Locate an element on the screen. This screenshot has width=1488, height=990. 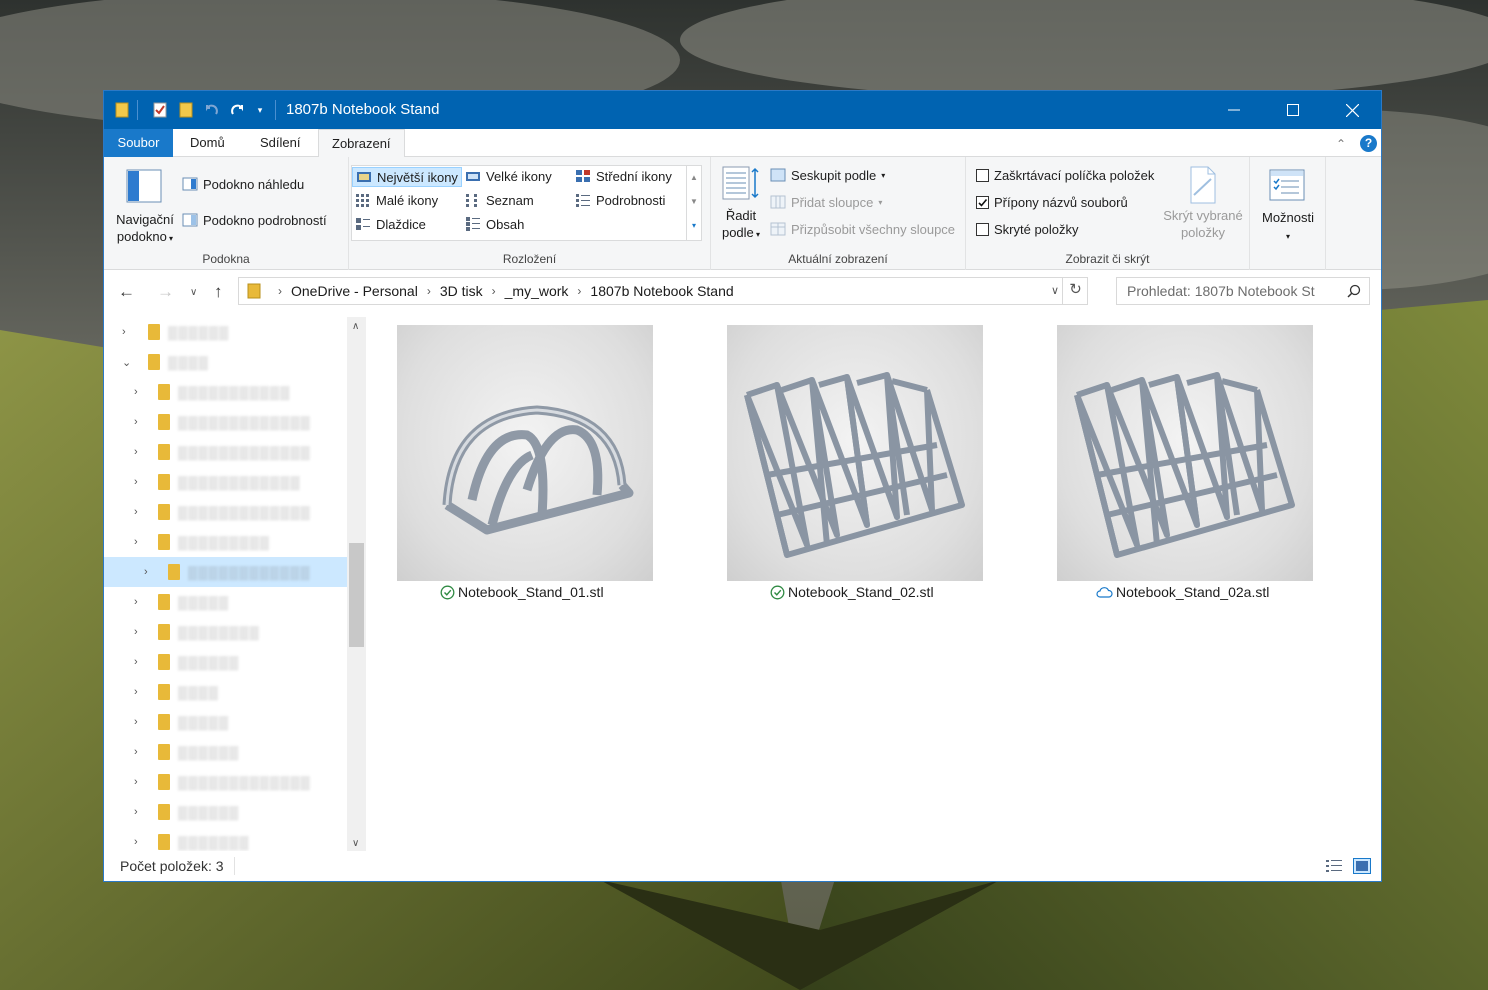
layout-content: Obsah is located at coordinates (494, 224).